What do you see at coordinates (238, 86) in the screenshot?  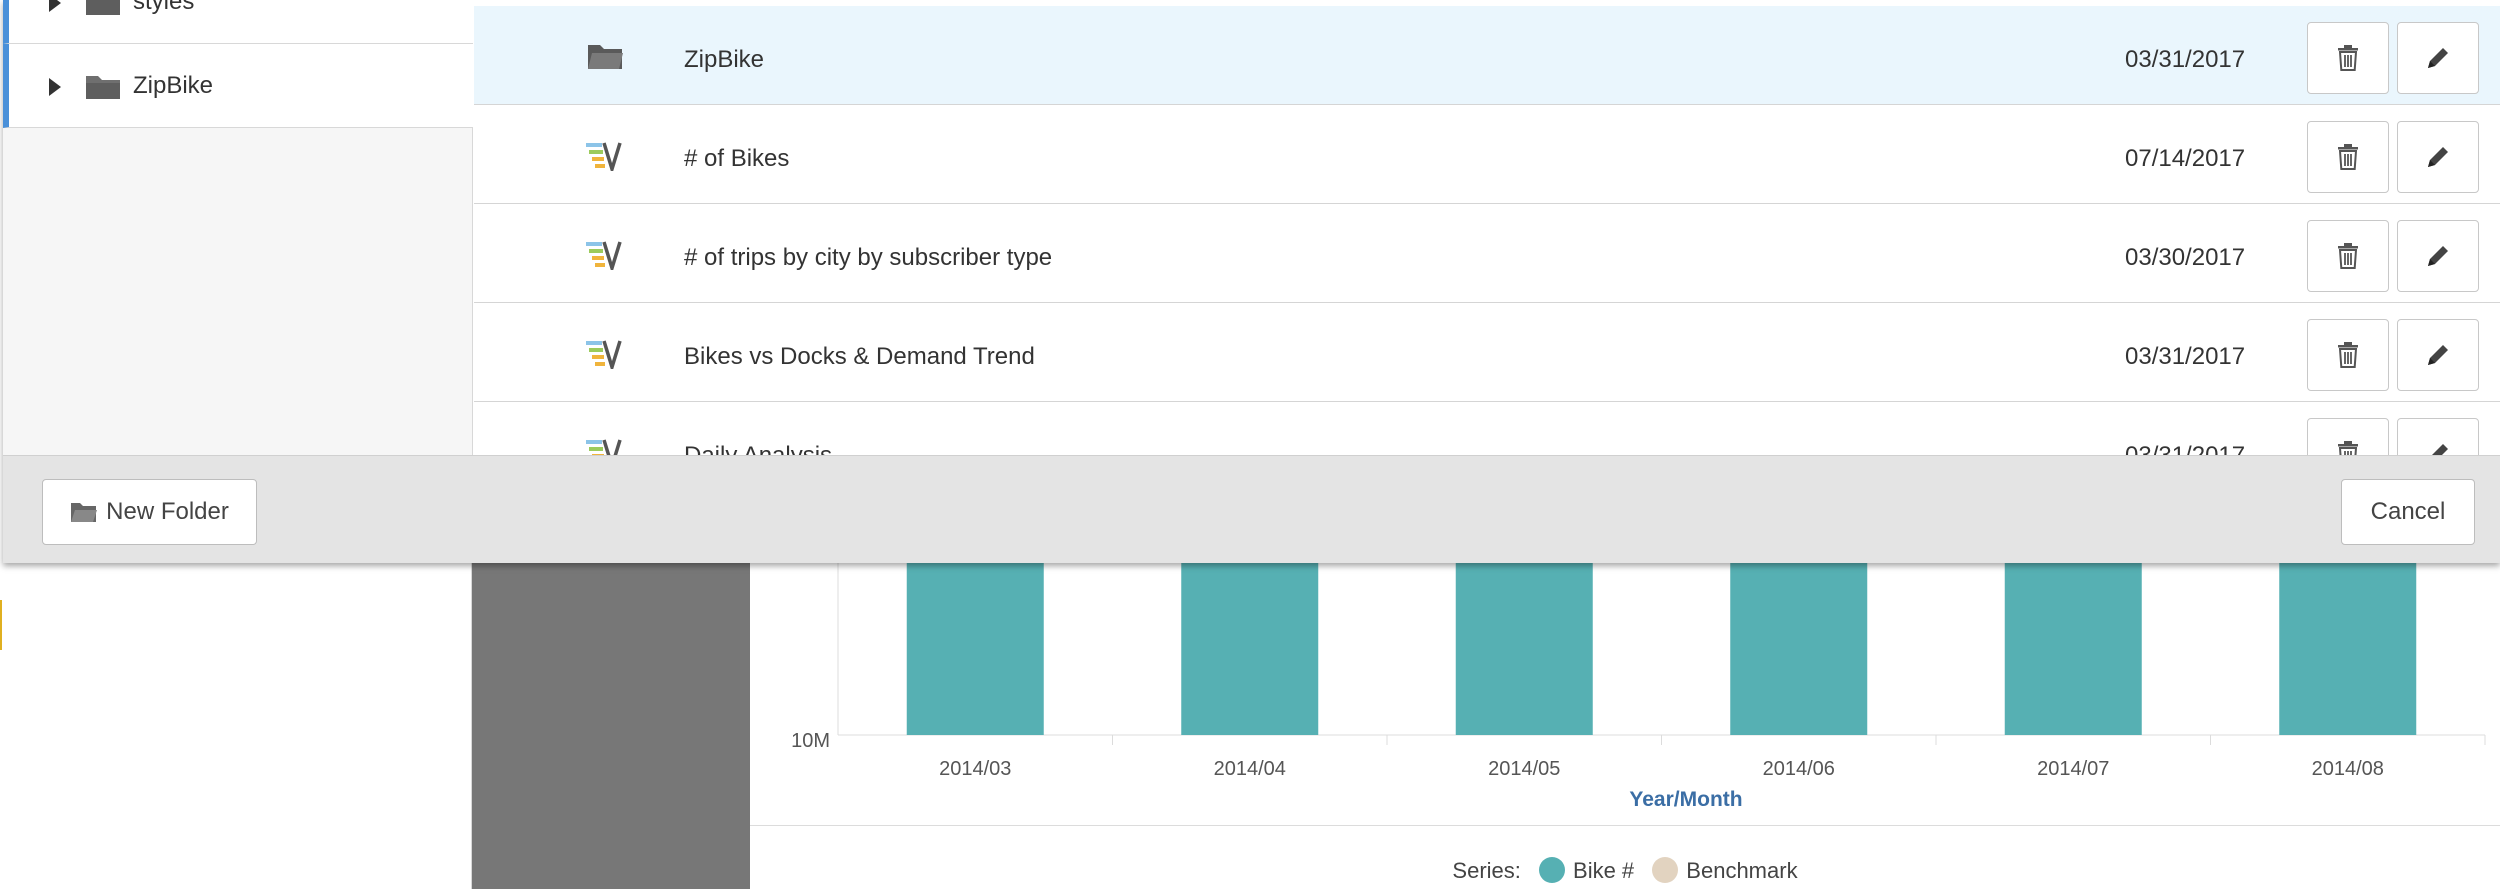 I see `tree-item-zipbike: ZipBike` at bounding box center [238, 86].